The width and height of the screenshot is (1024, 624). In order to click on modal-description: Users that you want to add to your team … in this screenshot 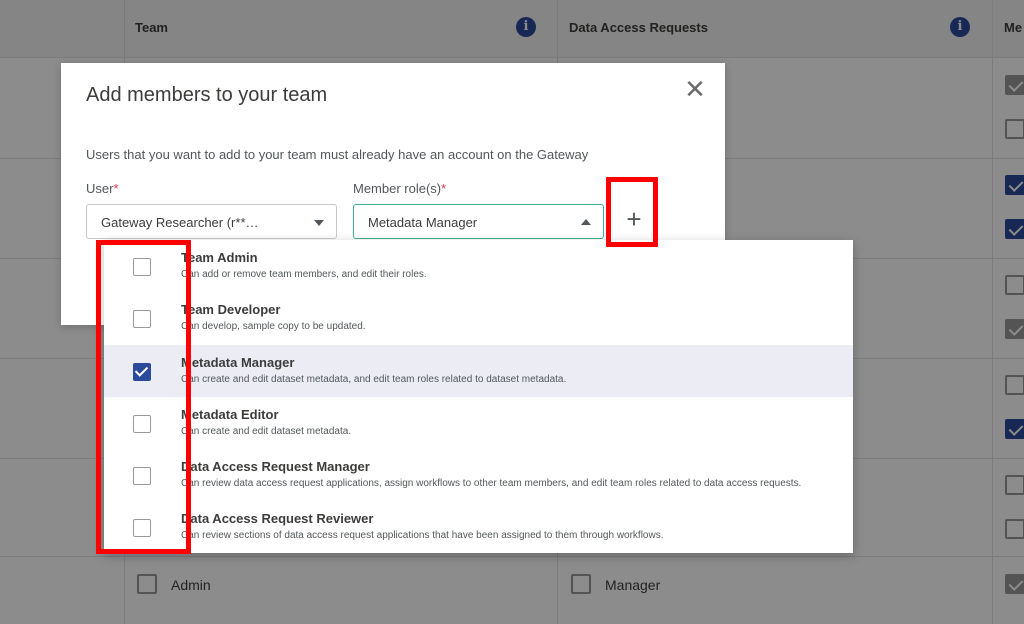, I will do `click(337, 154)`.